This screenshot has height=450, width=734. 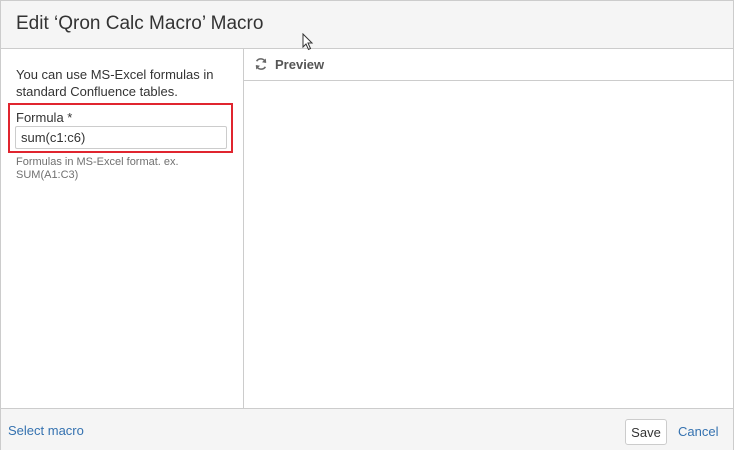 I want to click on formula-input, so click(x=121, y=137).